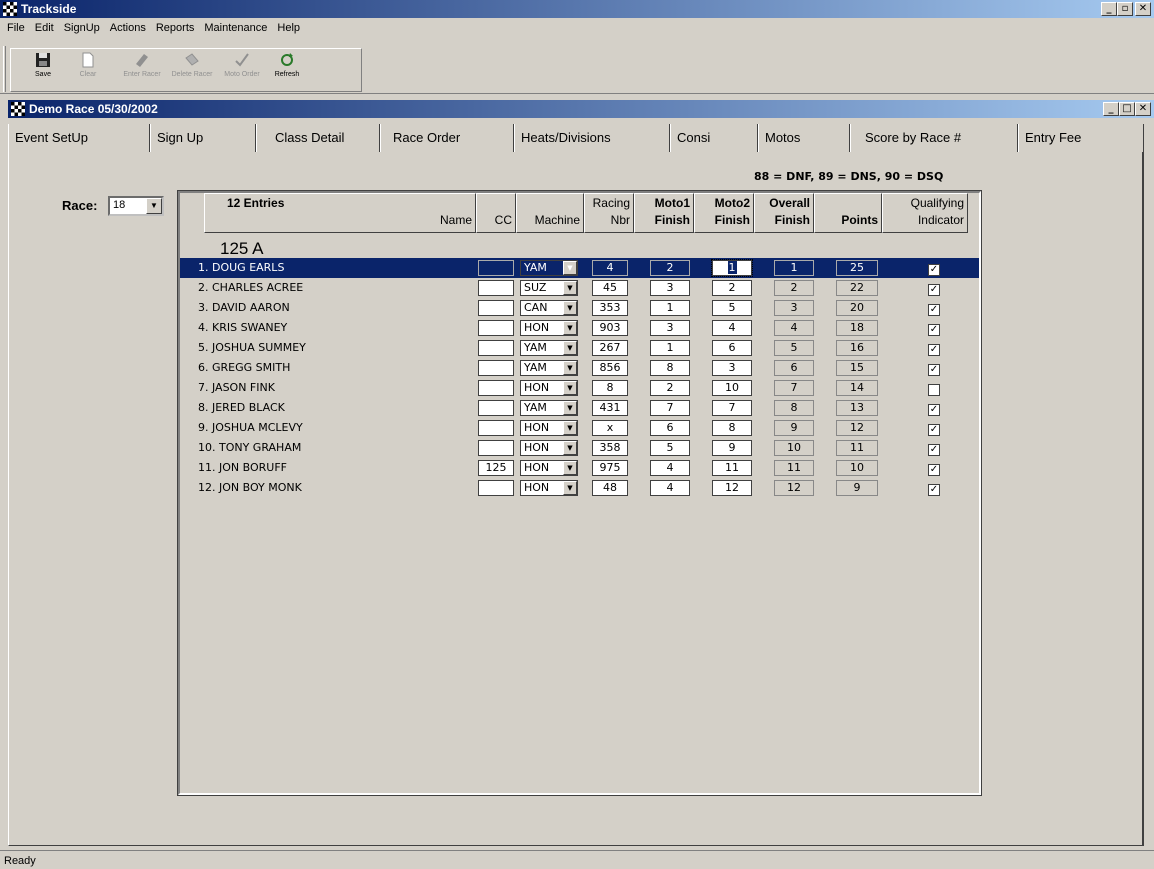  What do you see at coordinates (848, 213) in the screenshot?
I see `header-points: Points` at bounding box center [848, 213].